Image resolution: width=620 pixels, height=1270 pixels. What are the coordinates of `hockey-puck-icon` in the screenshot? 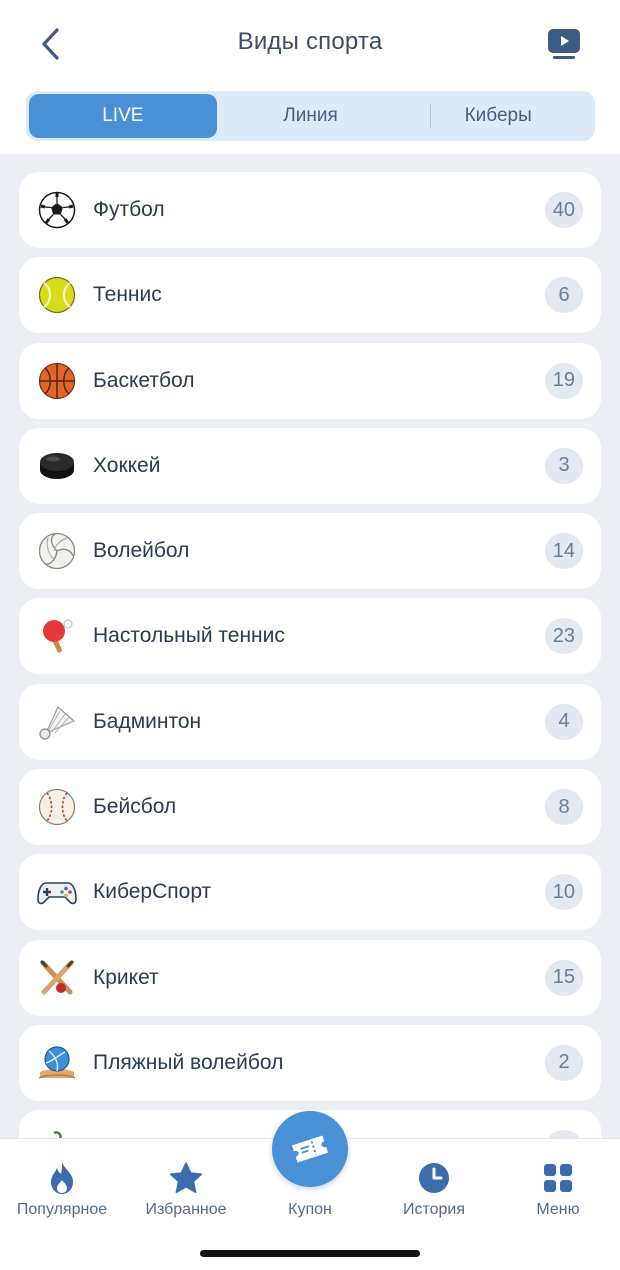 It's located at (57, 466).